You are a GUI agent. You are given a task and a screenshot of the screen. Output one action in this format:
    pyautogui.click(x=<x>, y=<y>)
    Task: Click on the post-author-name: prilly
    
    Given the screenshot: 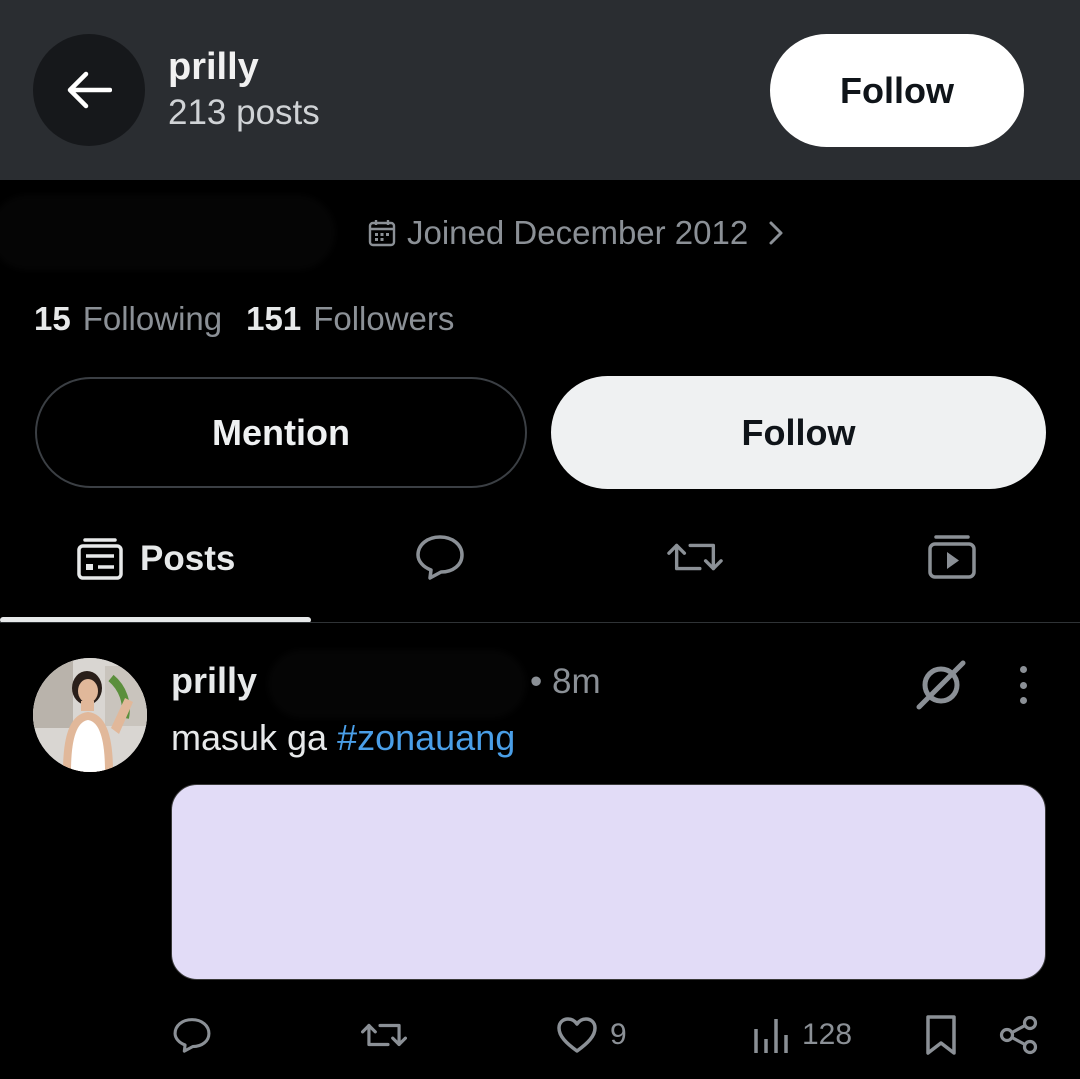 What is the action you would take?
    pyautogui.click(x=214, y=681)
    